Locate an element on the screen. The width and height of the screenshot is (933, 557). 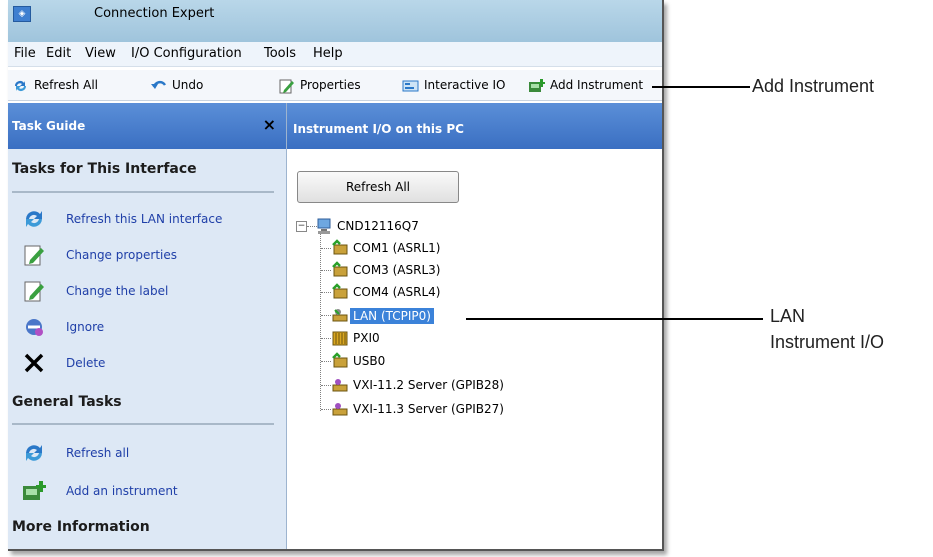
add-instrument-label: Add Instrument is located at coordinates (597, 85).